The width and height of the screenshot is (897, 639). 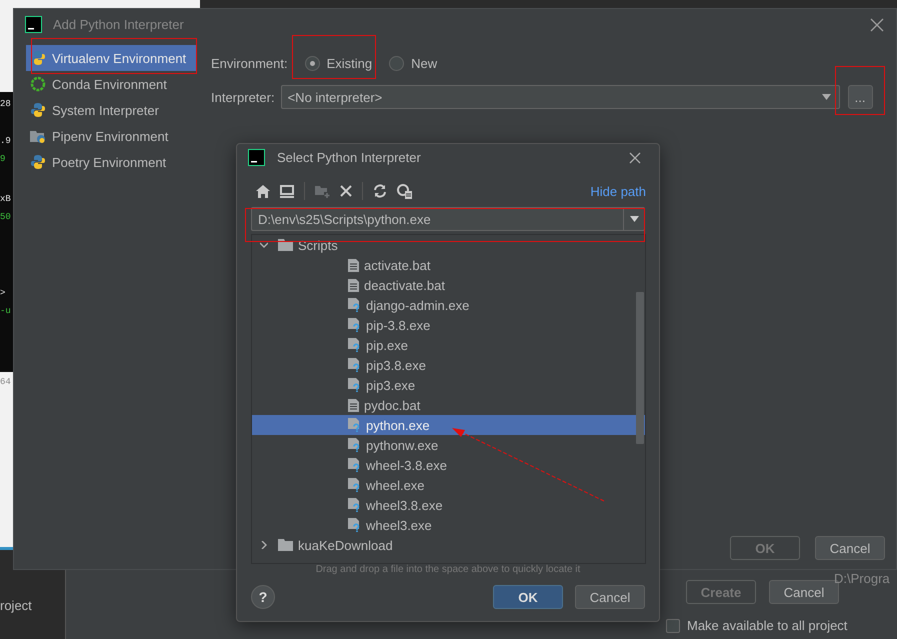 What do you see at coordinates (767, 625) in the screenshot?
I see `checkbox-label: Make available to all project` at bounding box center [767, 625].